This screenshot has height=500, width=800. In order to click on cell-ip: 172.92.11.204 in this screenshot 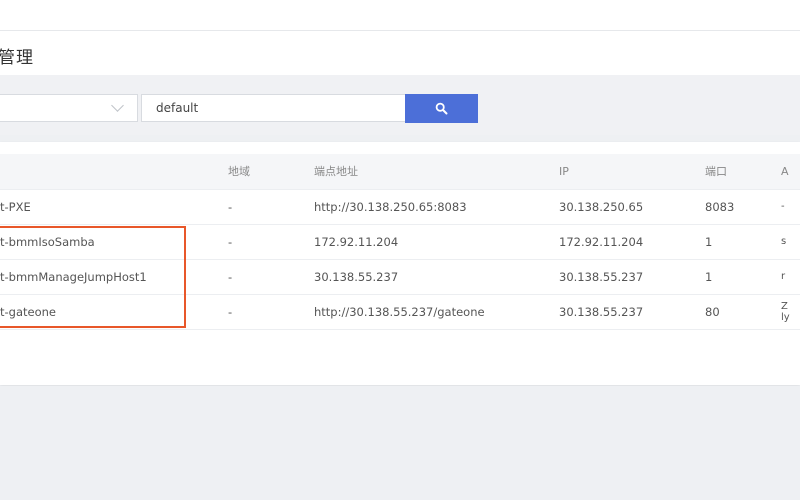, I will do `click(601, 241)`.